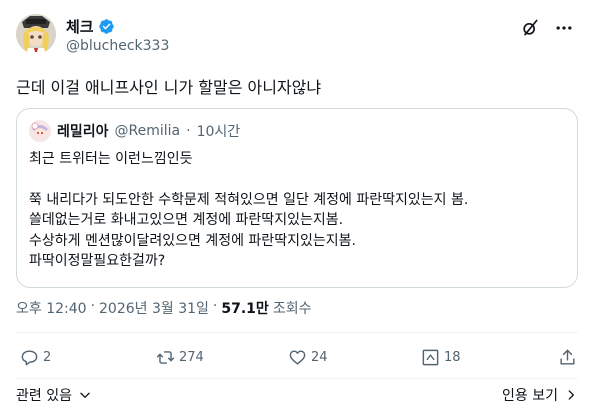 The height and width of the screenshot is (415, 594). What do you see at coordinates (530, 28) in the screenshot?
I see `grok-icon` at bounding box center [530, 28].